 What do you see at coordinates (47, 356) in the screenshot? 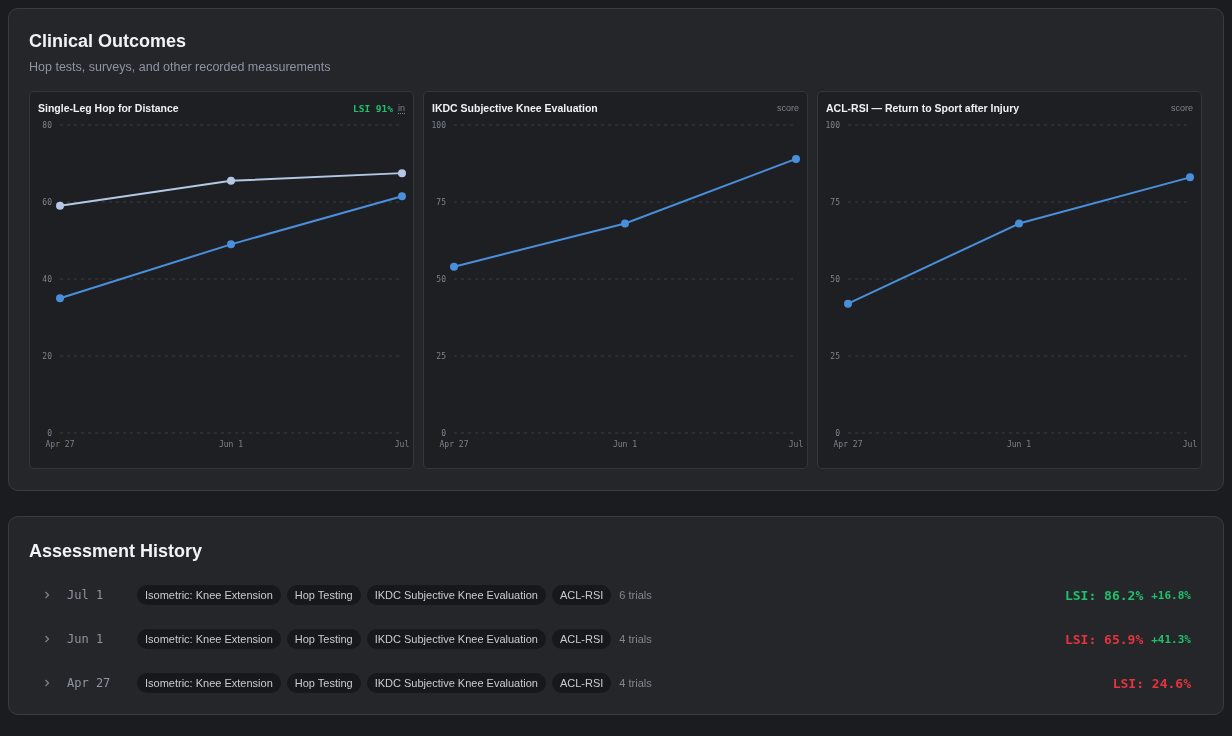
I see `y-tick-label: 20` at bounding box center [47, 356].